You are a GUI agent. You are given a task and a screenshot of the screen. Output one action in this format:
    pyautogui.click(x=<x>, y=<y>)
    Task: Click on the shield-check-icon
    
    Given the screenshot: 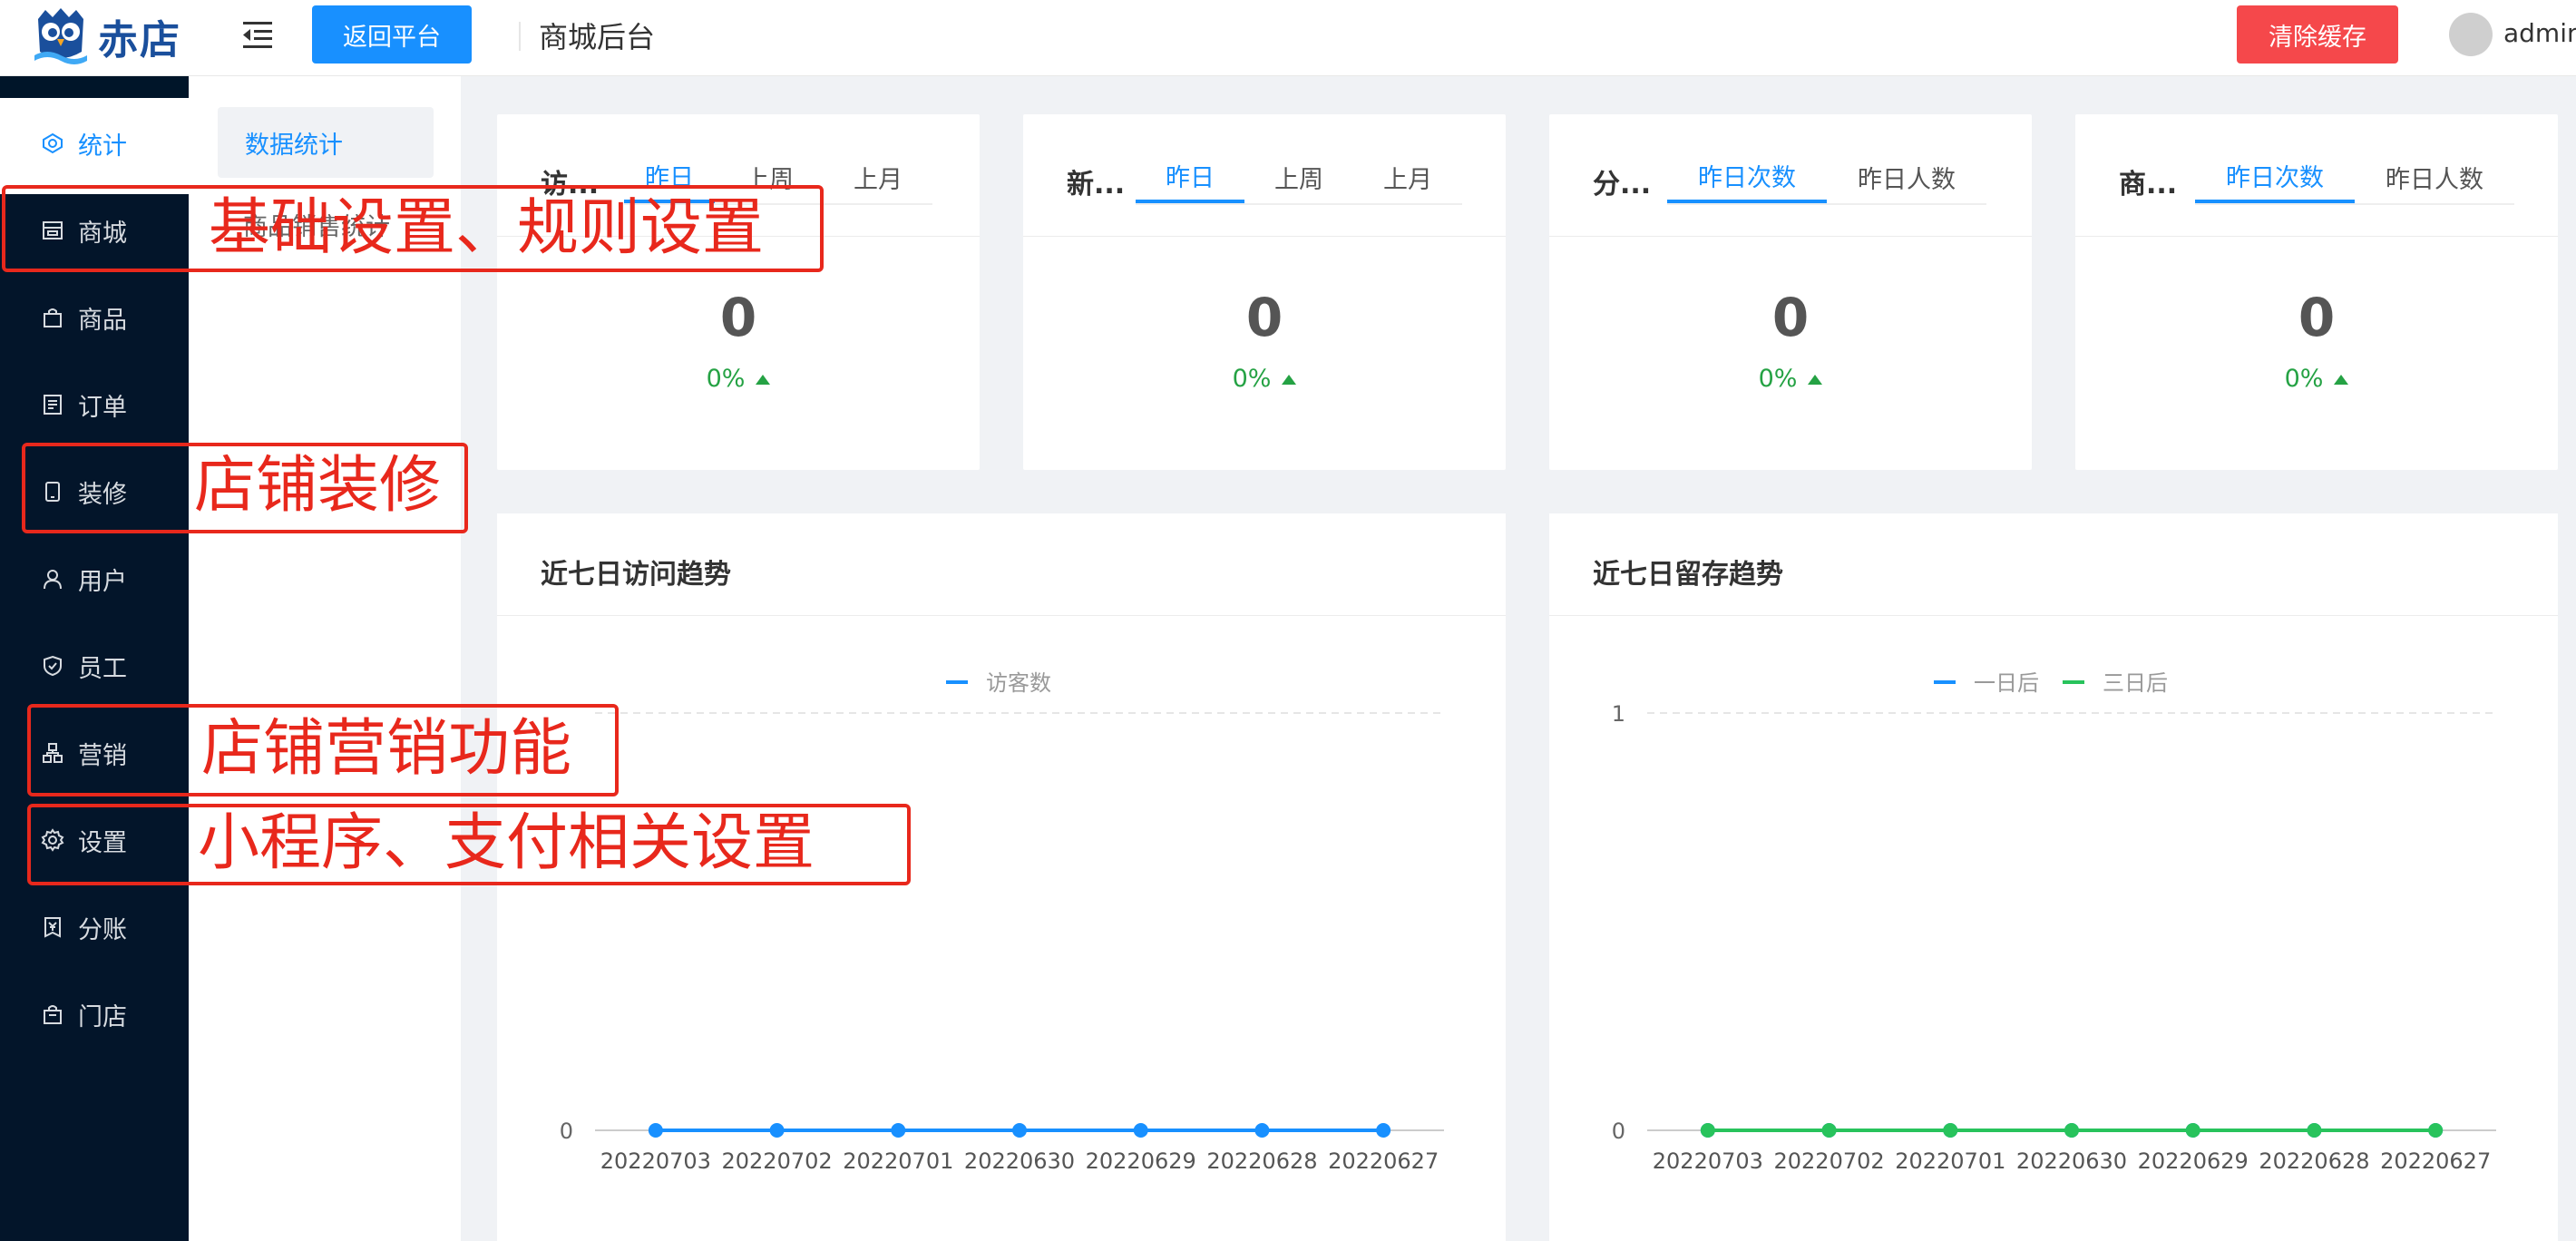 What is the action you would take?
    pyautogui.click(x=52, y=666)
    